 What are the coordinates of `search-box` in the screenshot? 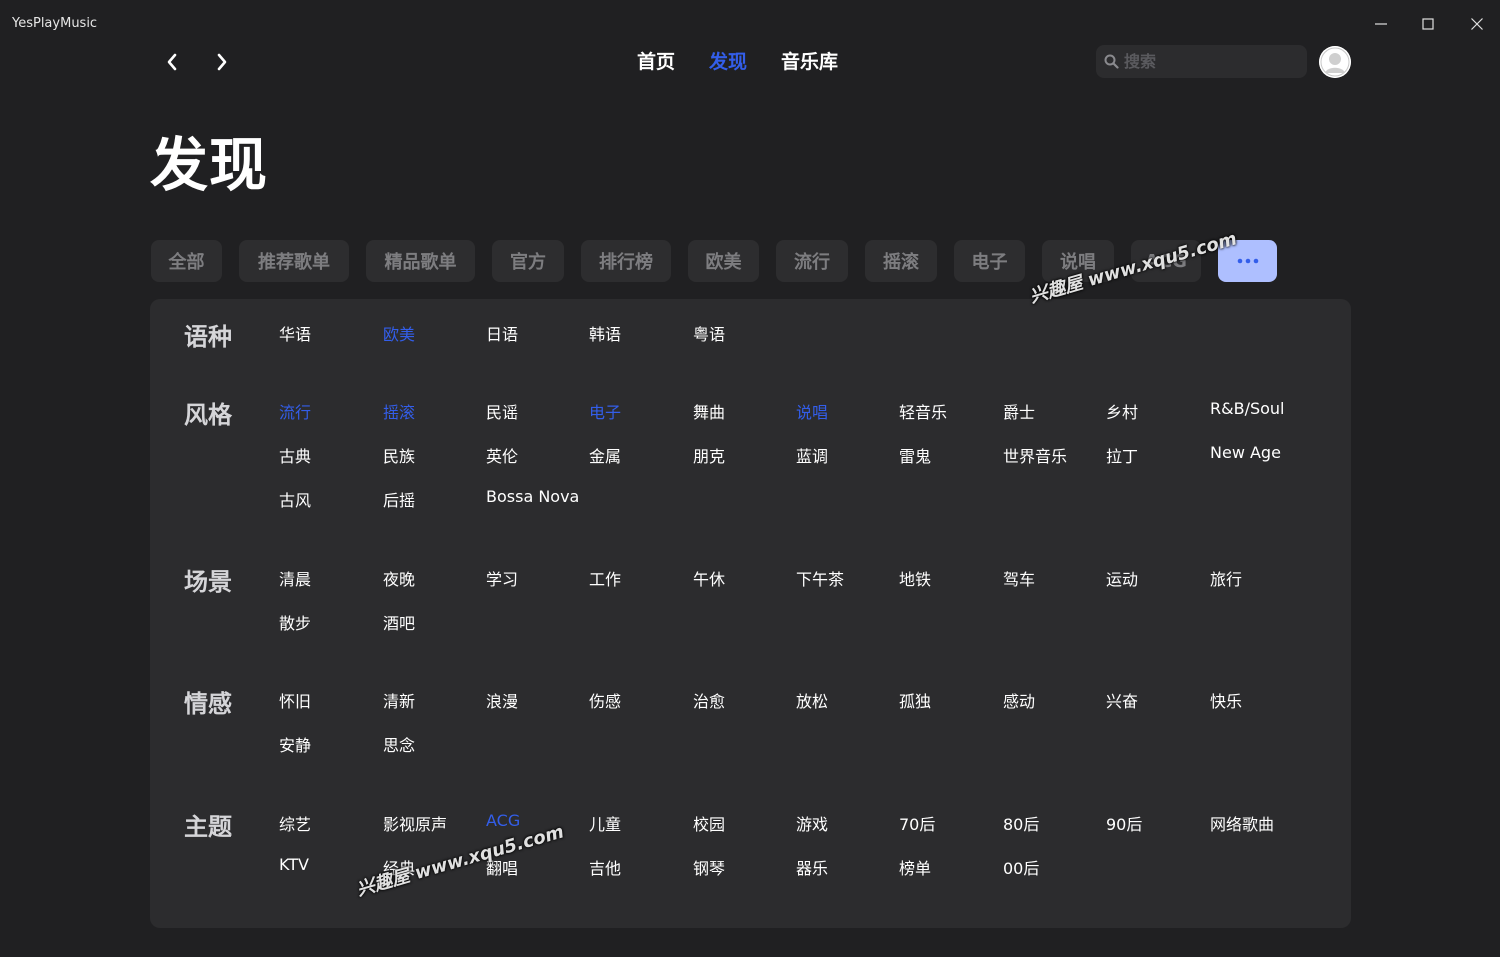 It's located at (1201, 61).